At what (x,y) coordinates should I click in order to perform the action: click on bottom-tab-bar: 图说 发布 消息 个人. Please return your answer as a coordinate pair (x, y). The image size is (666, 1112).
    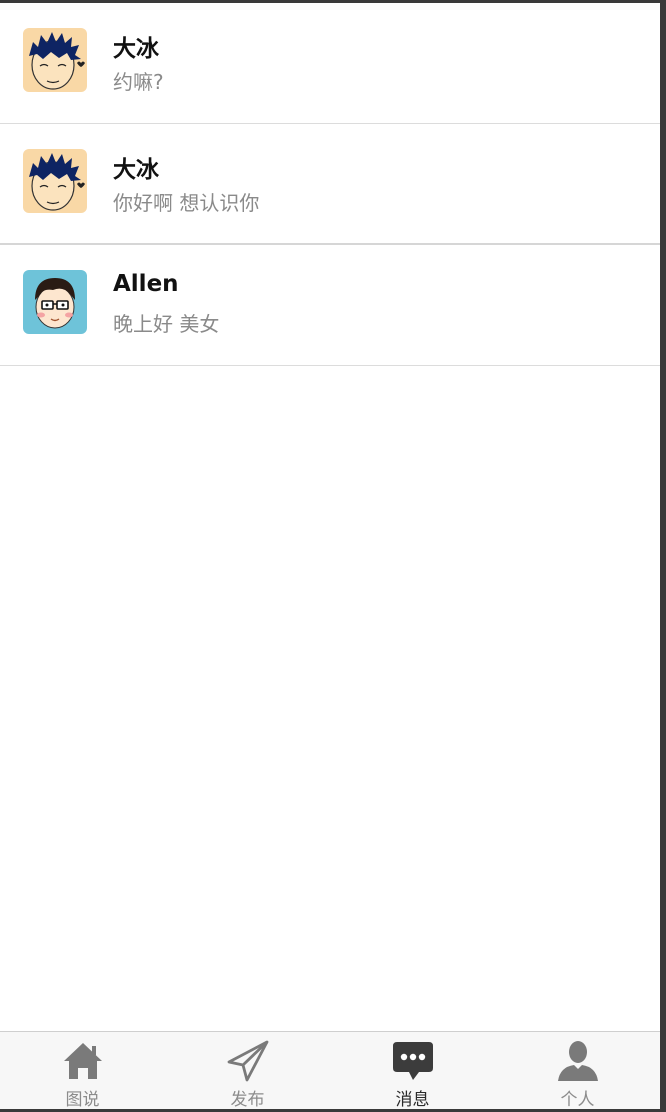
    Looking at the image, I should click on (330, 1070).